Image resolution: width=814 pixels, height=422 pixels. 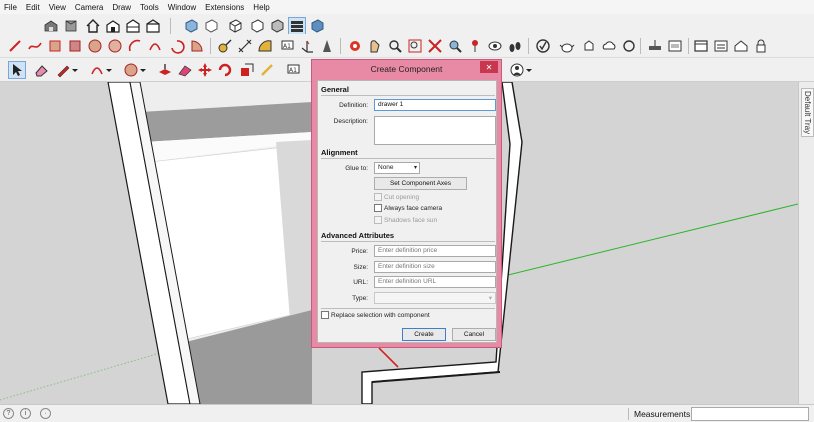 What do you see at coordinates (395, 46) in the screenshot?
I see `zoom-icon` at bounding box center [395, 46].